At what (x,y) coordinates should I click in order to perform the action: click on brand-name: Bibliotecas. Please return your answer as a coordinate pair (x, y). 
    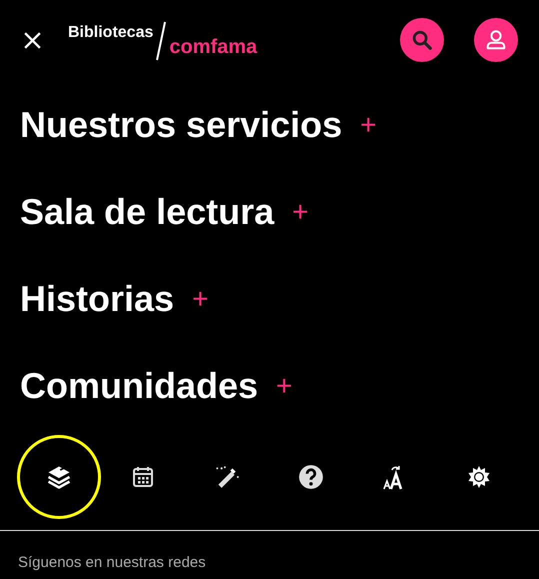
    Looking at the image, I should click on (111, 33).